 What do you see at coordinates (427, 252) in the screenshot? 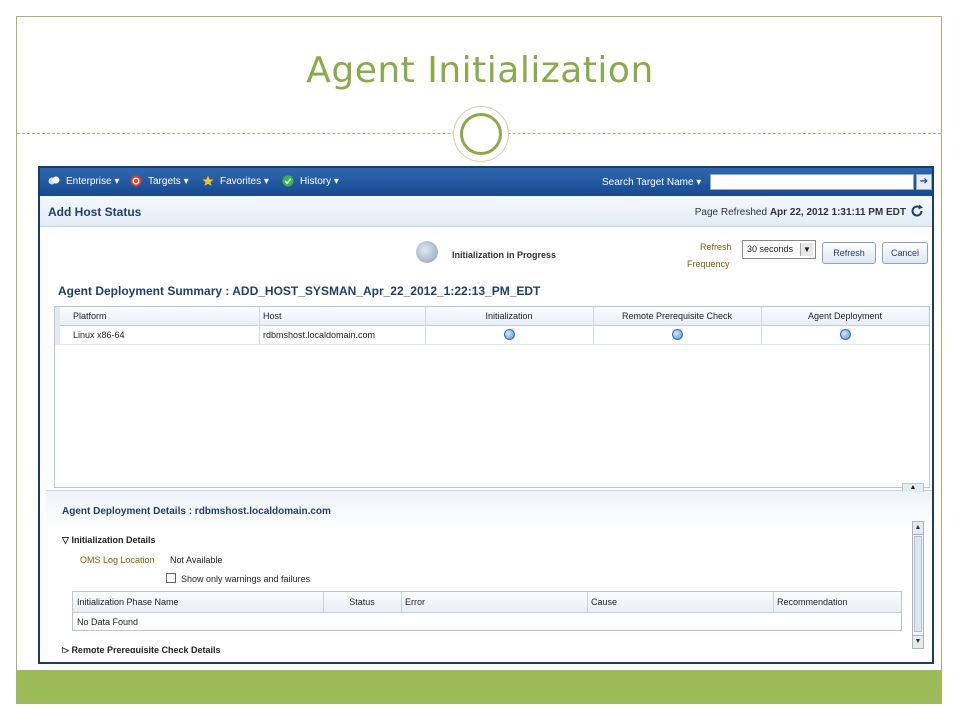
I see `progress-spinner-icon` at bounding box center [427, 252].